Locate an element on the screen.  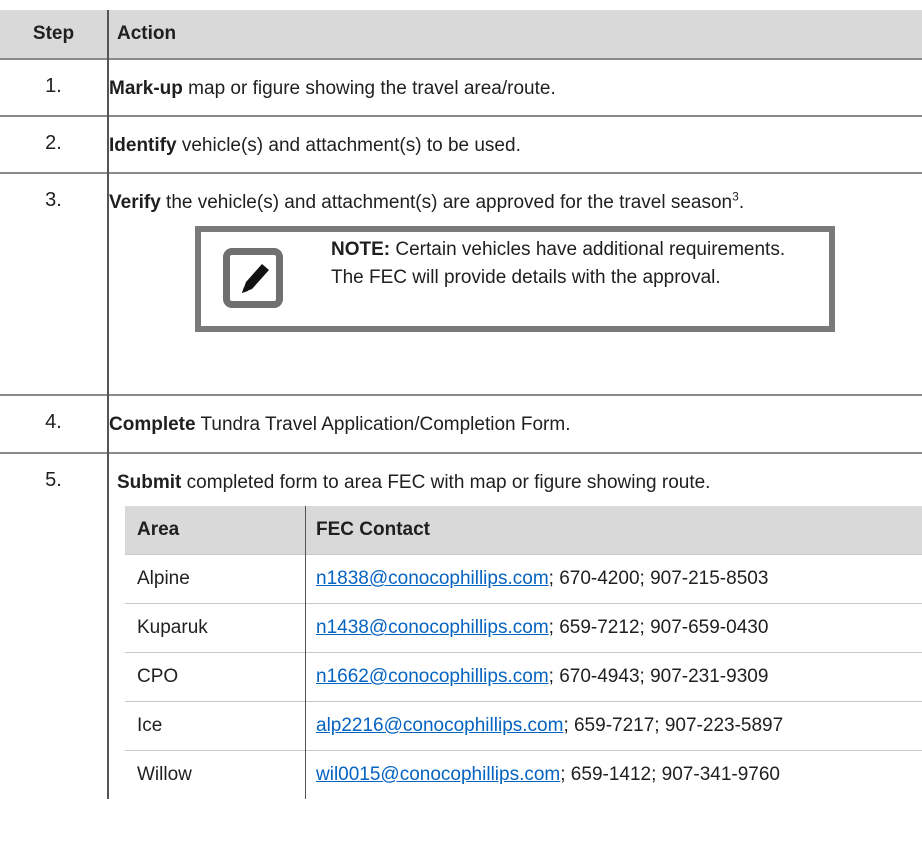
phone-numbers: ; 670-4200; 907-215-8503 is located at coordinates (658, 578).